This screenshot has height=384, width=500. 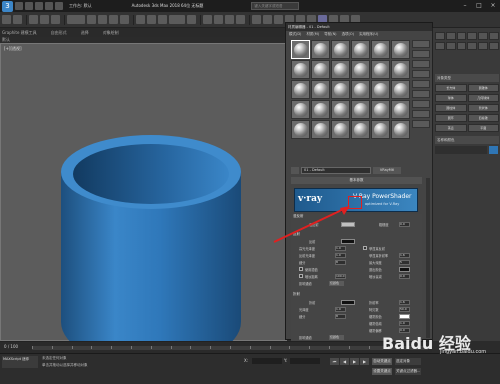 What do you see at coordinates (387, 170) in the screenshot?
I see `material-type-button: VRayMtl` at bounding box center [387, 170].